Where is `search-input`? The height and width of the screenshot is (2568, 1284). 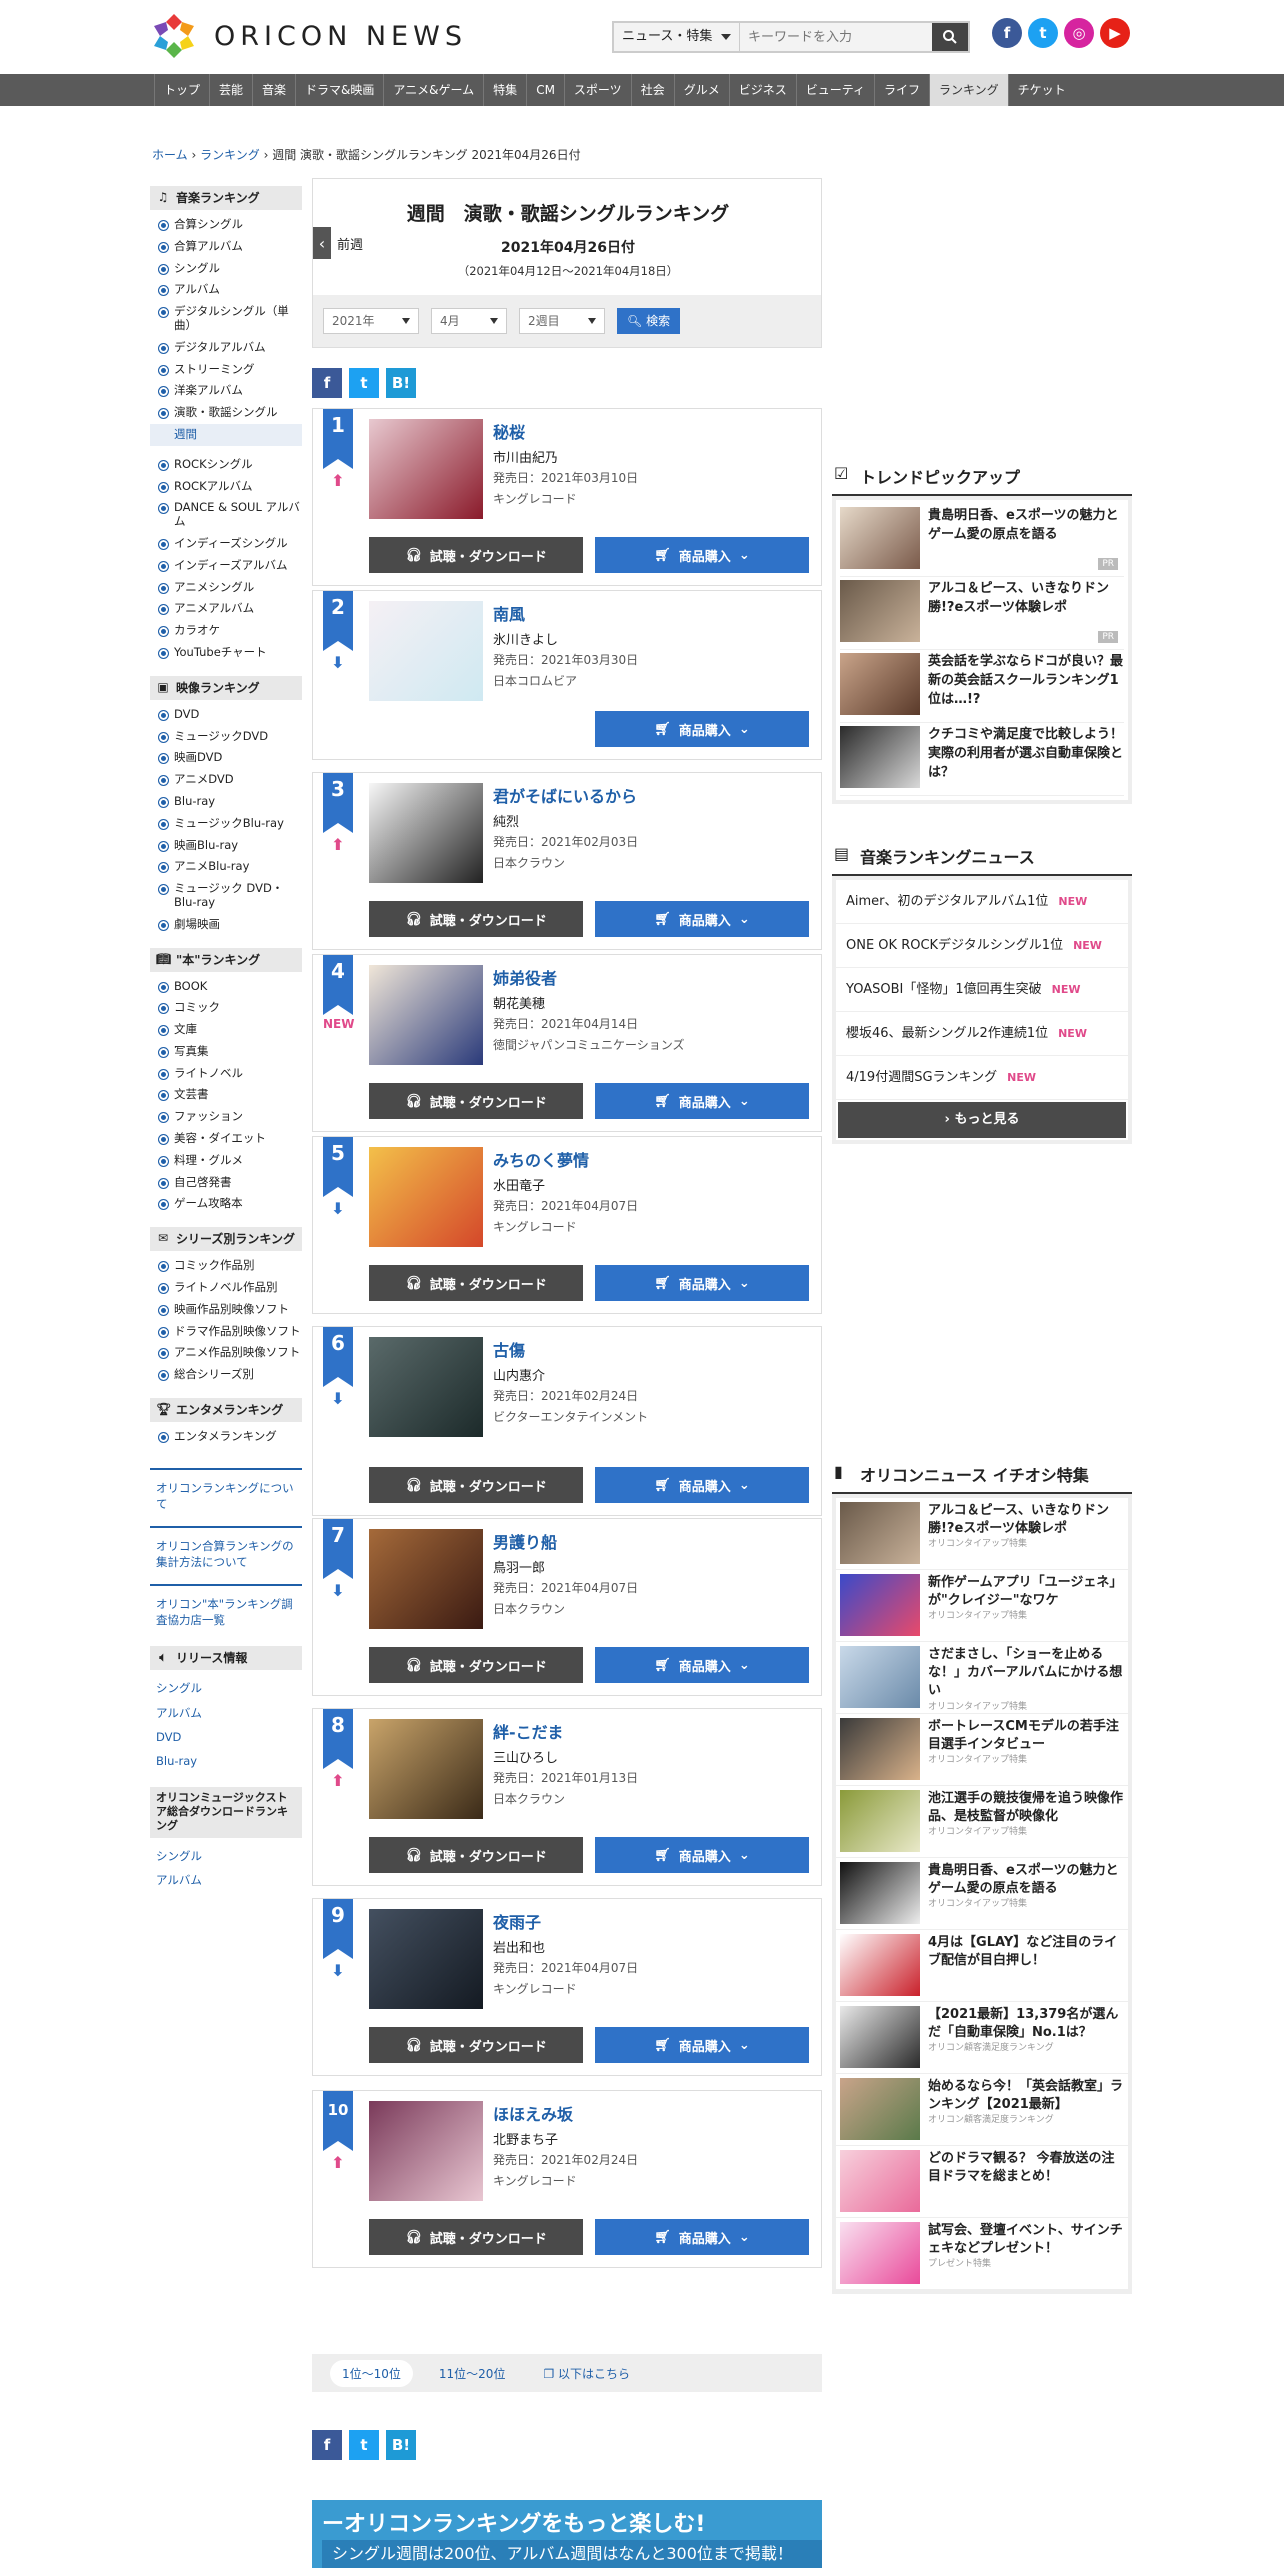 search-input is located at coordinates (836, 37).